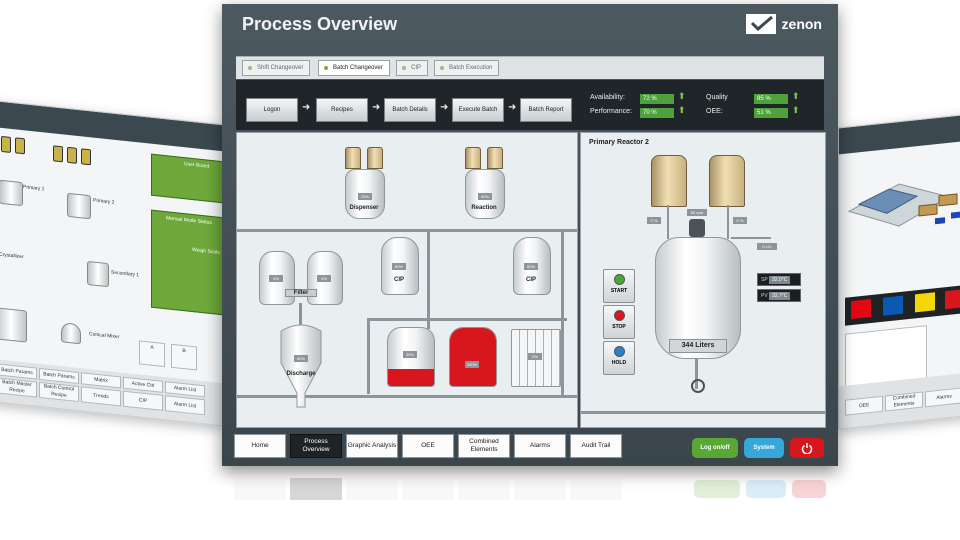 The width and height of the screenshot is (960, 540). I want to click on discharge-label: Discharge, so click(301, 374).